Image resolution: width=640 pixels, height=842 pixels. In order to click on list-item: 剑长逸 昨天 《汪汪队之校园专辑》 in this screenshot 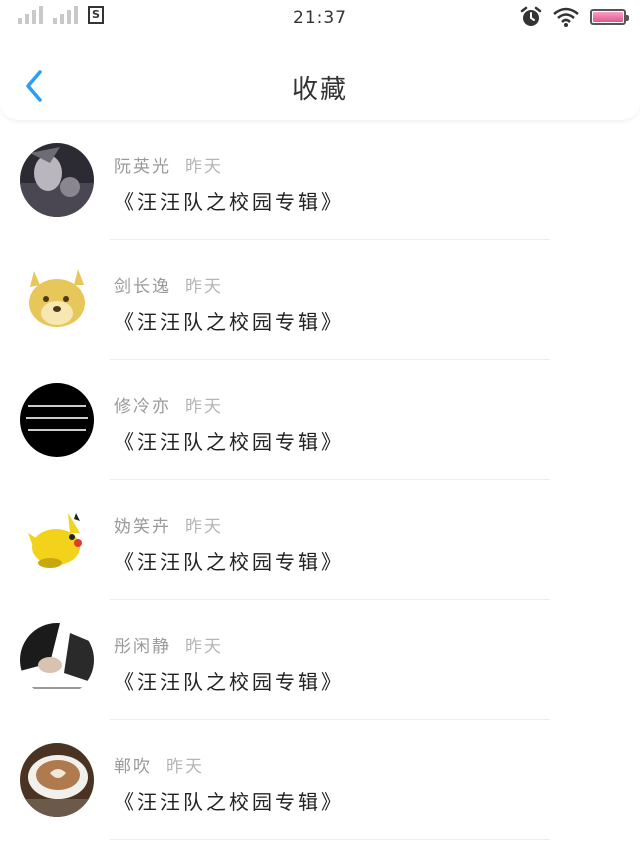, I will do `click(320, 300)`.